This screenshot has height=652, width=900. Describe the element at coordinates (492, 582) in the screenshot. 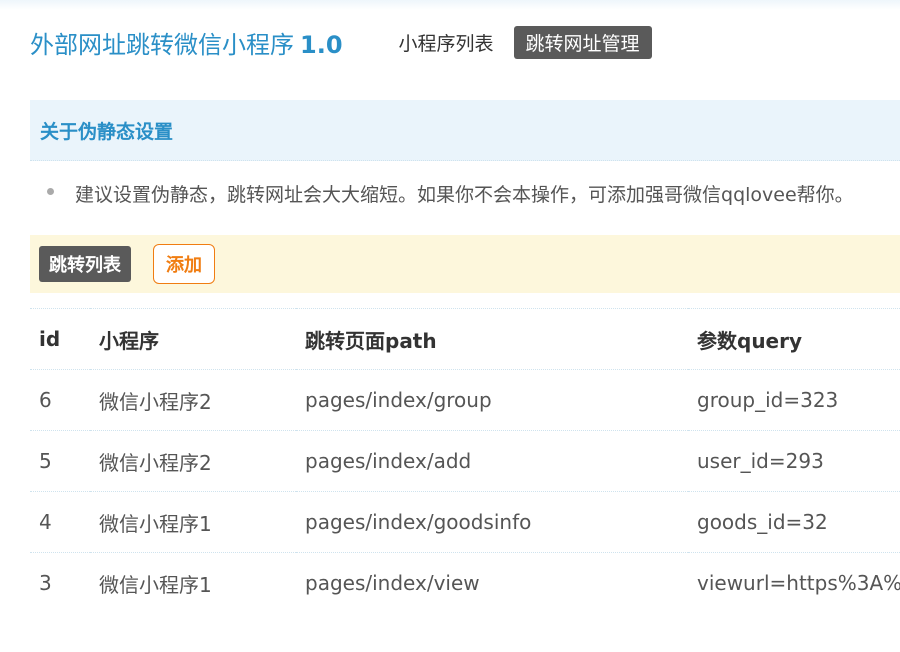

I see `cell-path: pages/index/view` at that location.